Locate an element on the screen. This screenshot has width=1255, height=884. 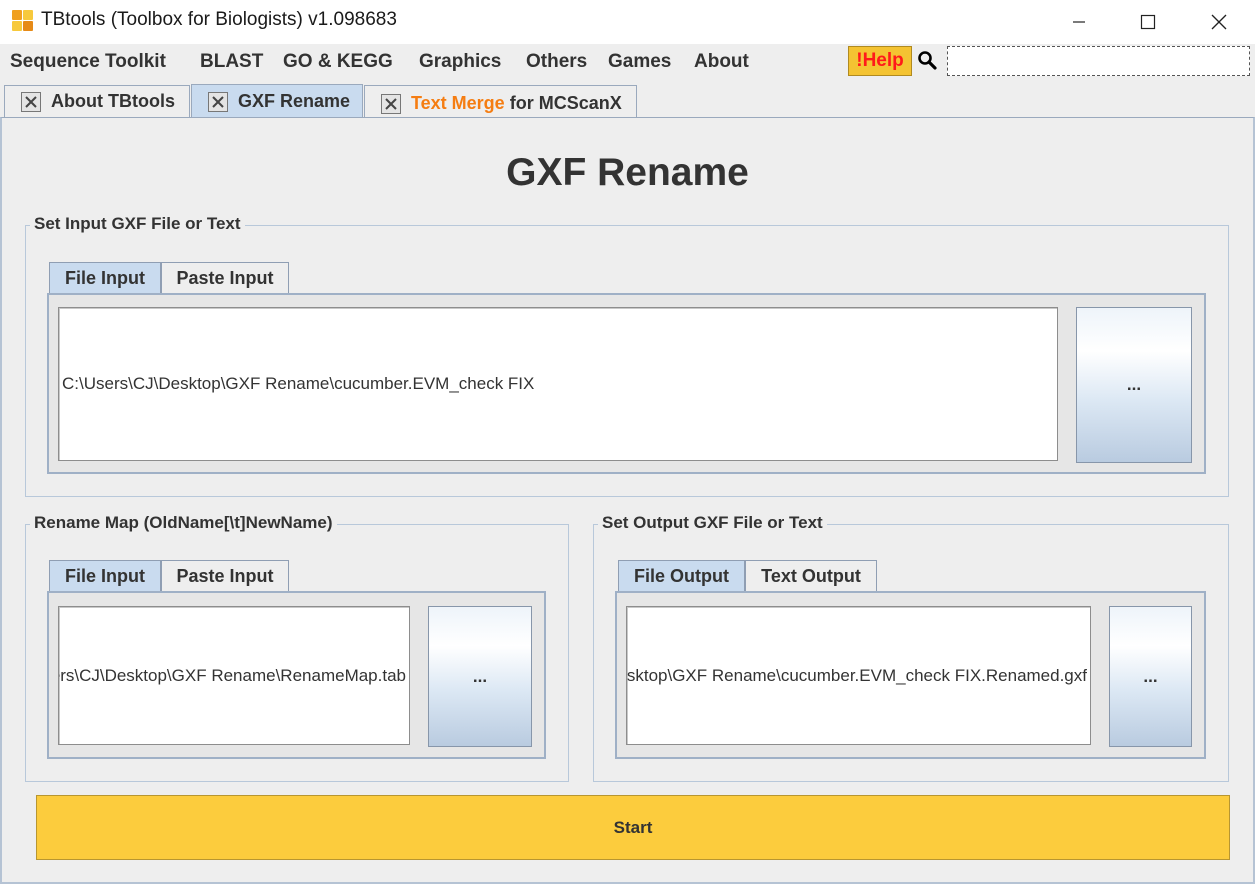
start-button: Start is located at coordinates (633, 827).